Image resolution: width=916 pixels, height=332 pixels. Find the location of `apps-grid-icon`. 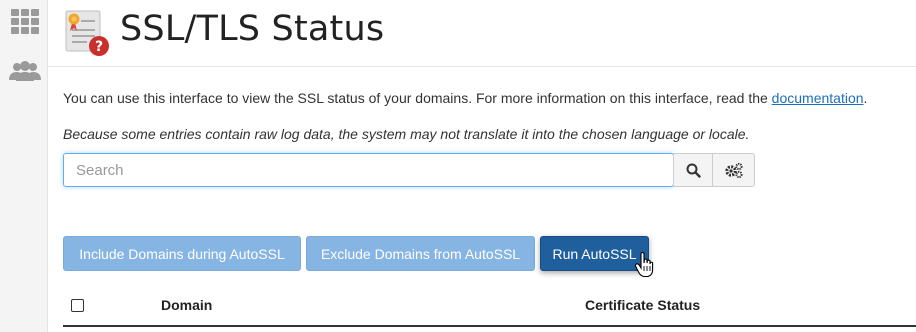

apps-grid-icon is located at coordinates (25, 21).